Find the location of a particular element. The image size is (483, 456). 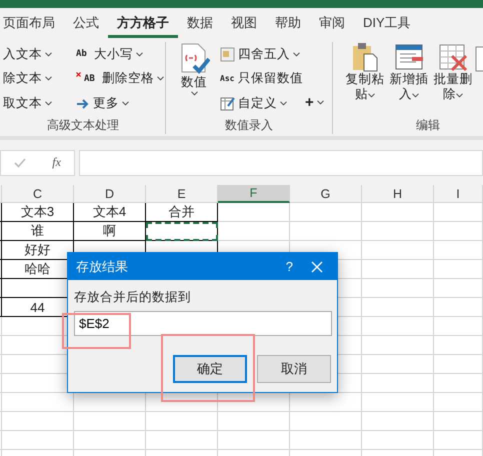

table-cell: 文本3 is located at coordinates (38, 212).